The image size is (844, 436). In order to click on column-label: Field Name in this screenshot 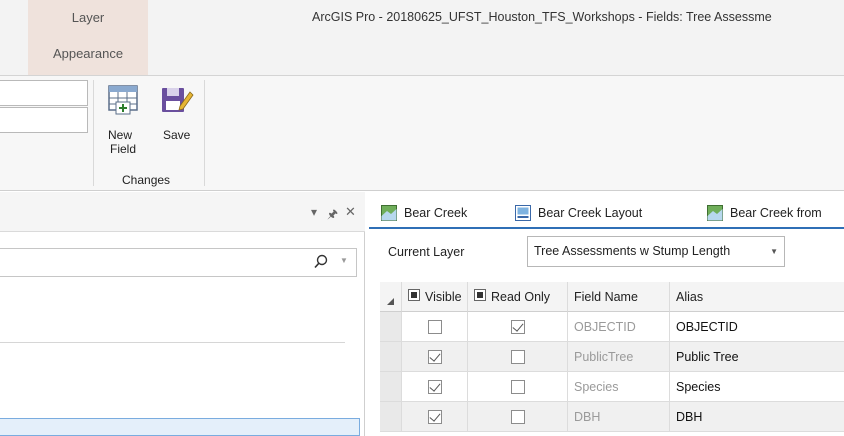, I will do `click(606, 296)`.